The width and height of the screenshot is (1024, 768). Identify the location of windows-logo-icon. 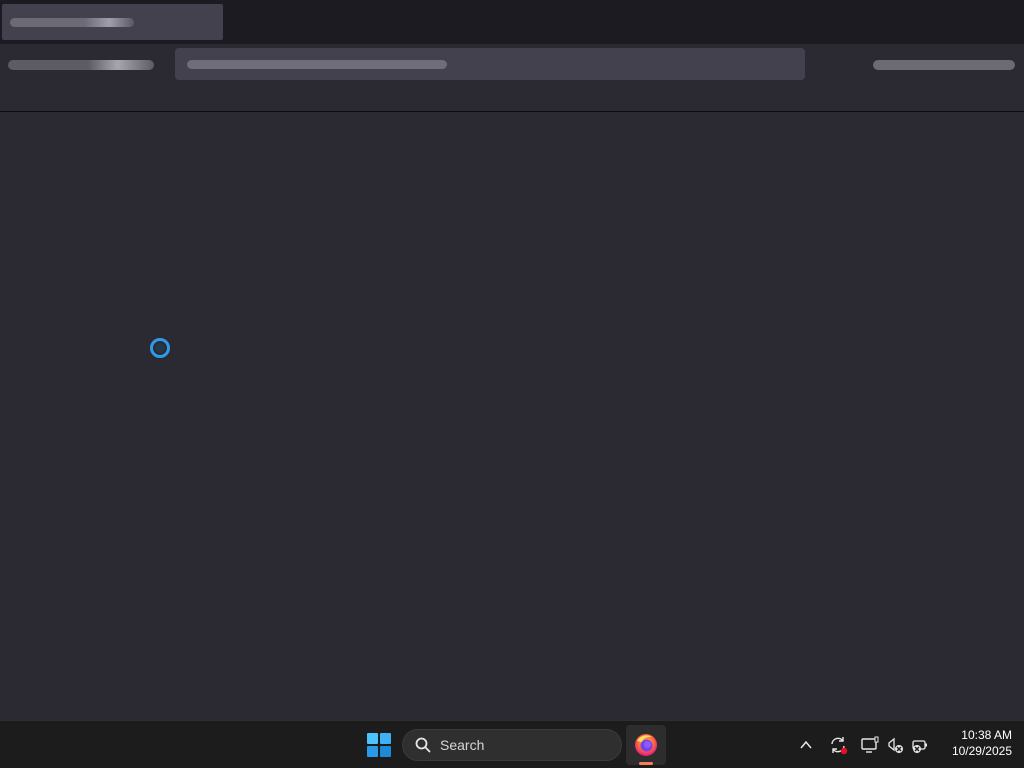
(379, 745).